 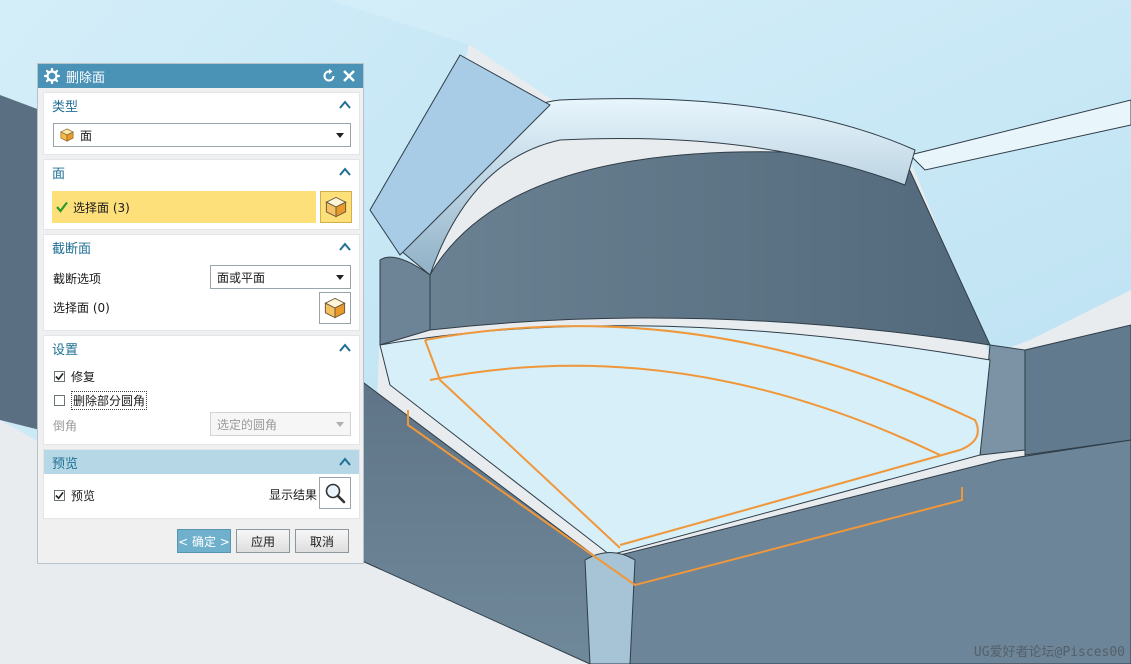 I want to click on section-cut-face-header: 截断面, so click(x=201, y=247).